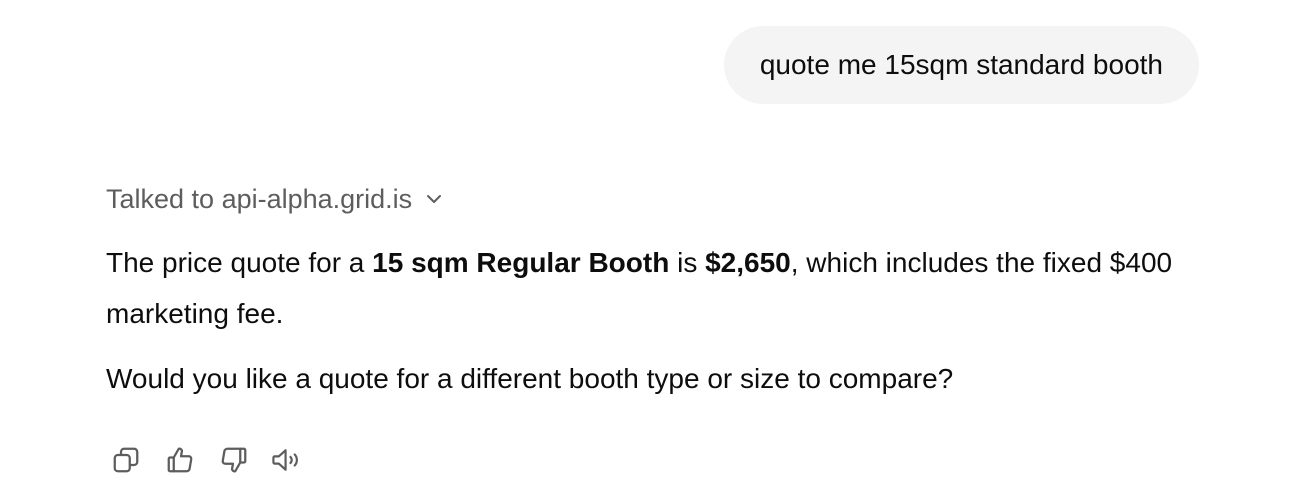  What do you see at coordinates (259, 198) in the screenshot?
I see `tool-call-label: Talked to api-alpha.grid.is` at bounding box center [259, 198].